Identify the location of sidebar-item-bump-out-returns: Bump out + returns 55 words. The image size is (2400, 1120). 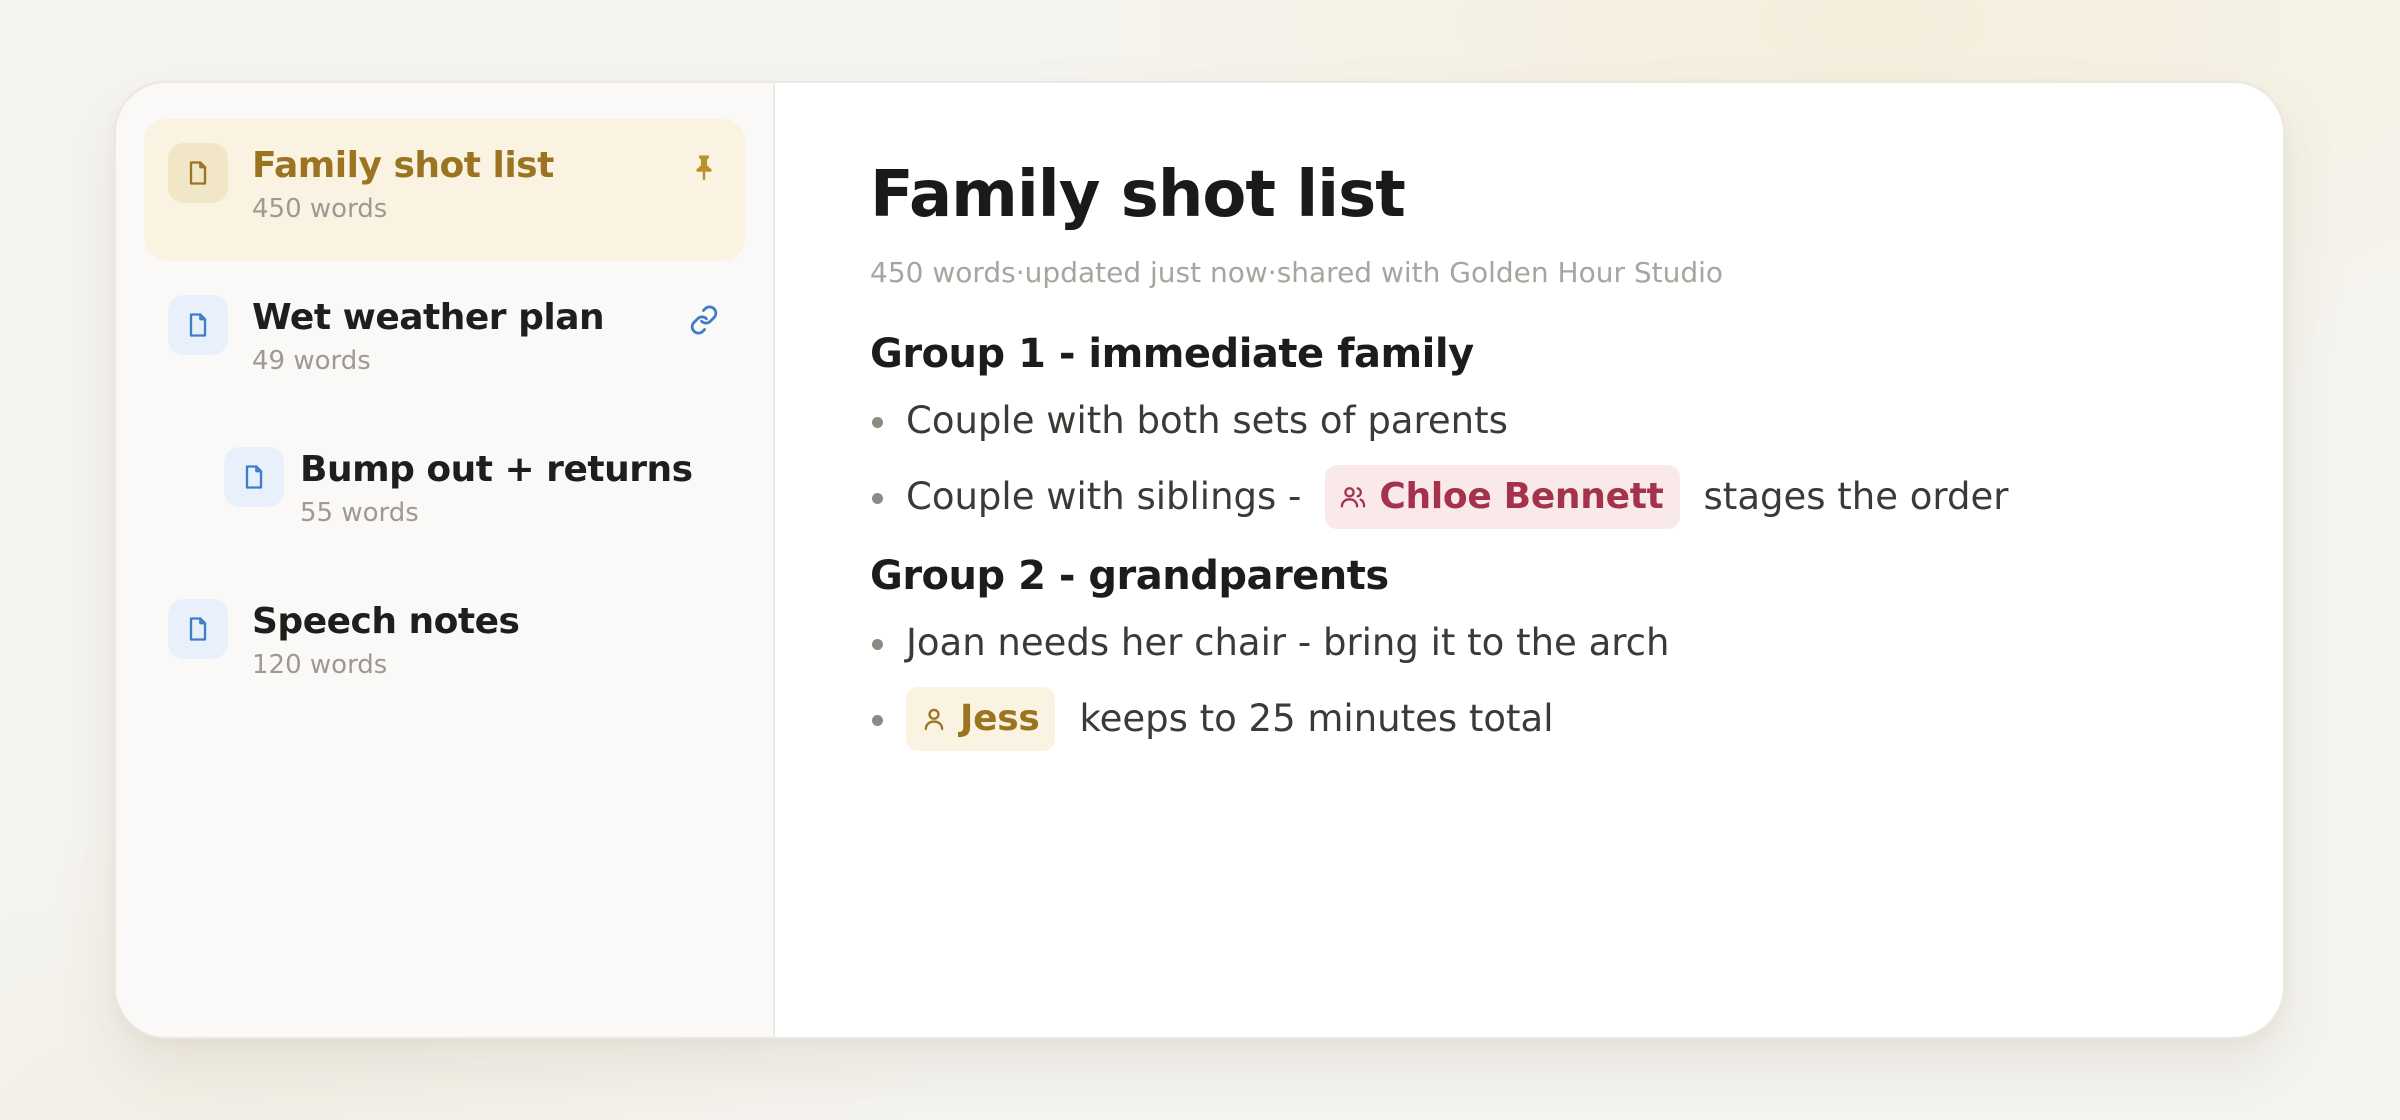
(444, 494).